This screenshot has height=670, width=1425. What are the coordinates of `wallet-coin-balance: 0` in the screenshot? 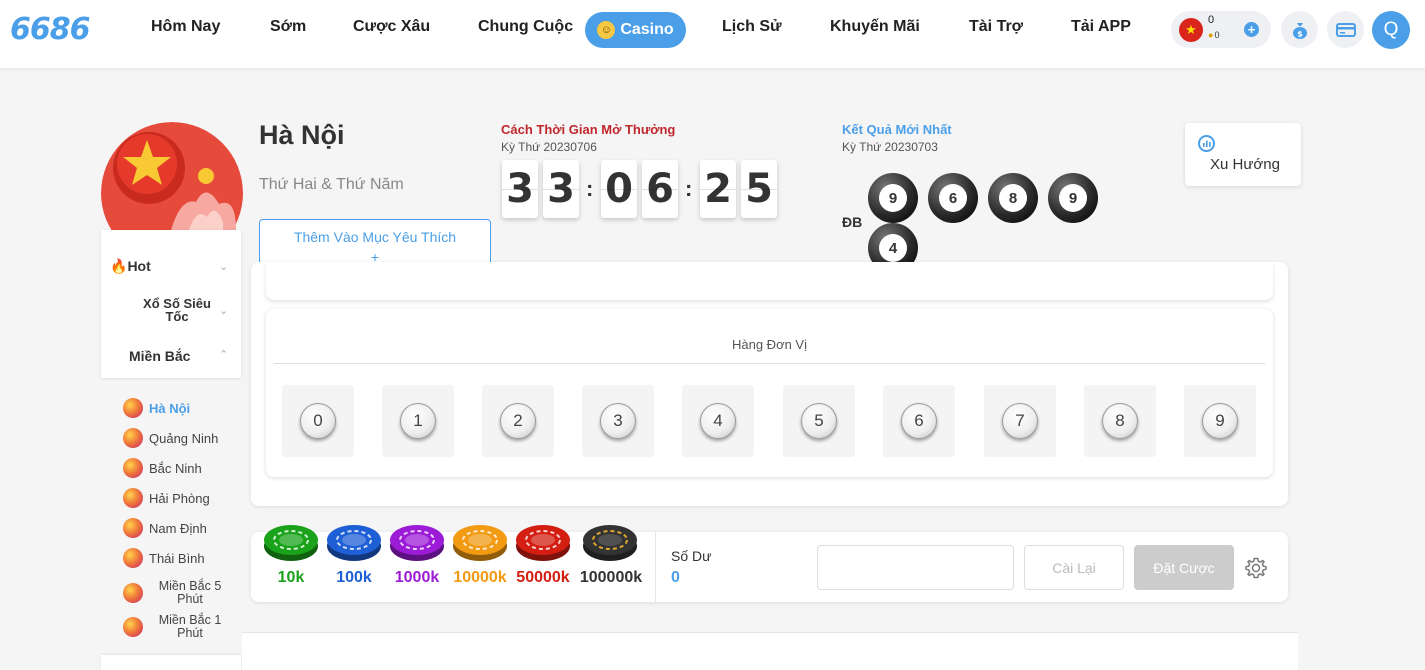 It's located at (1217, 35).